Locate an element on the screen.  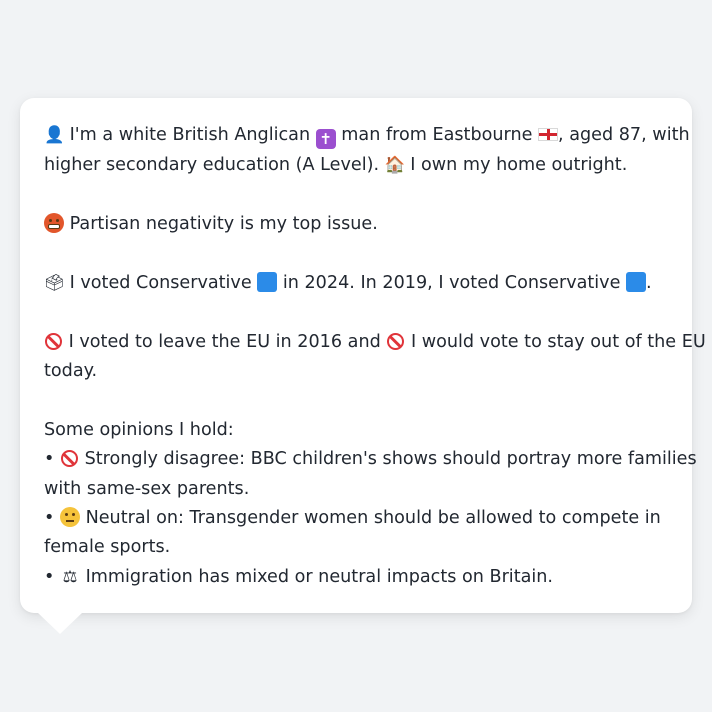
eu-text-2: I would vote to stay out of the EU is located at coordinates (555, 342).